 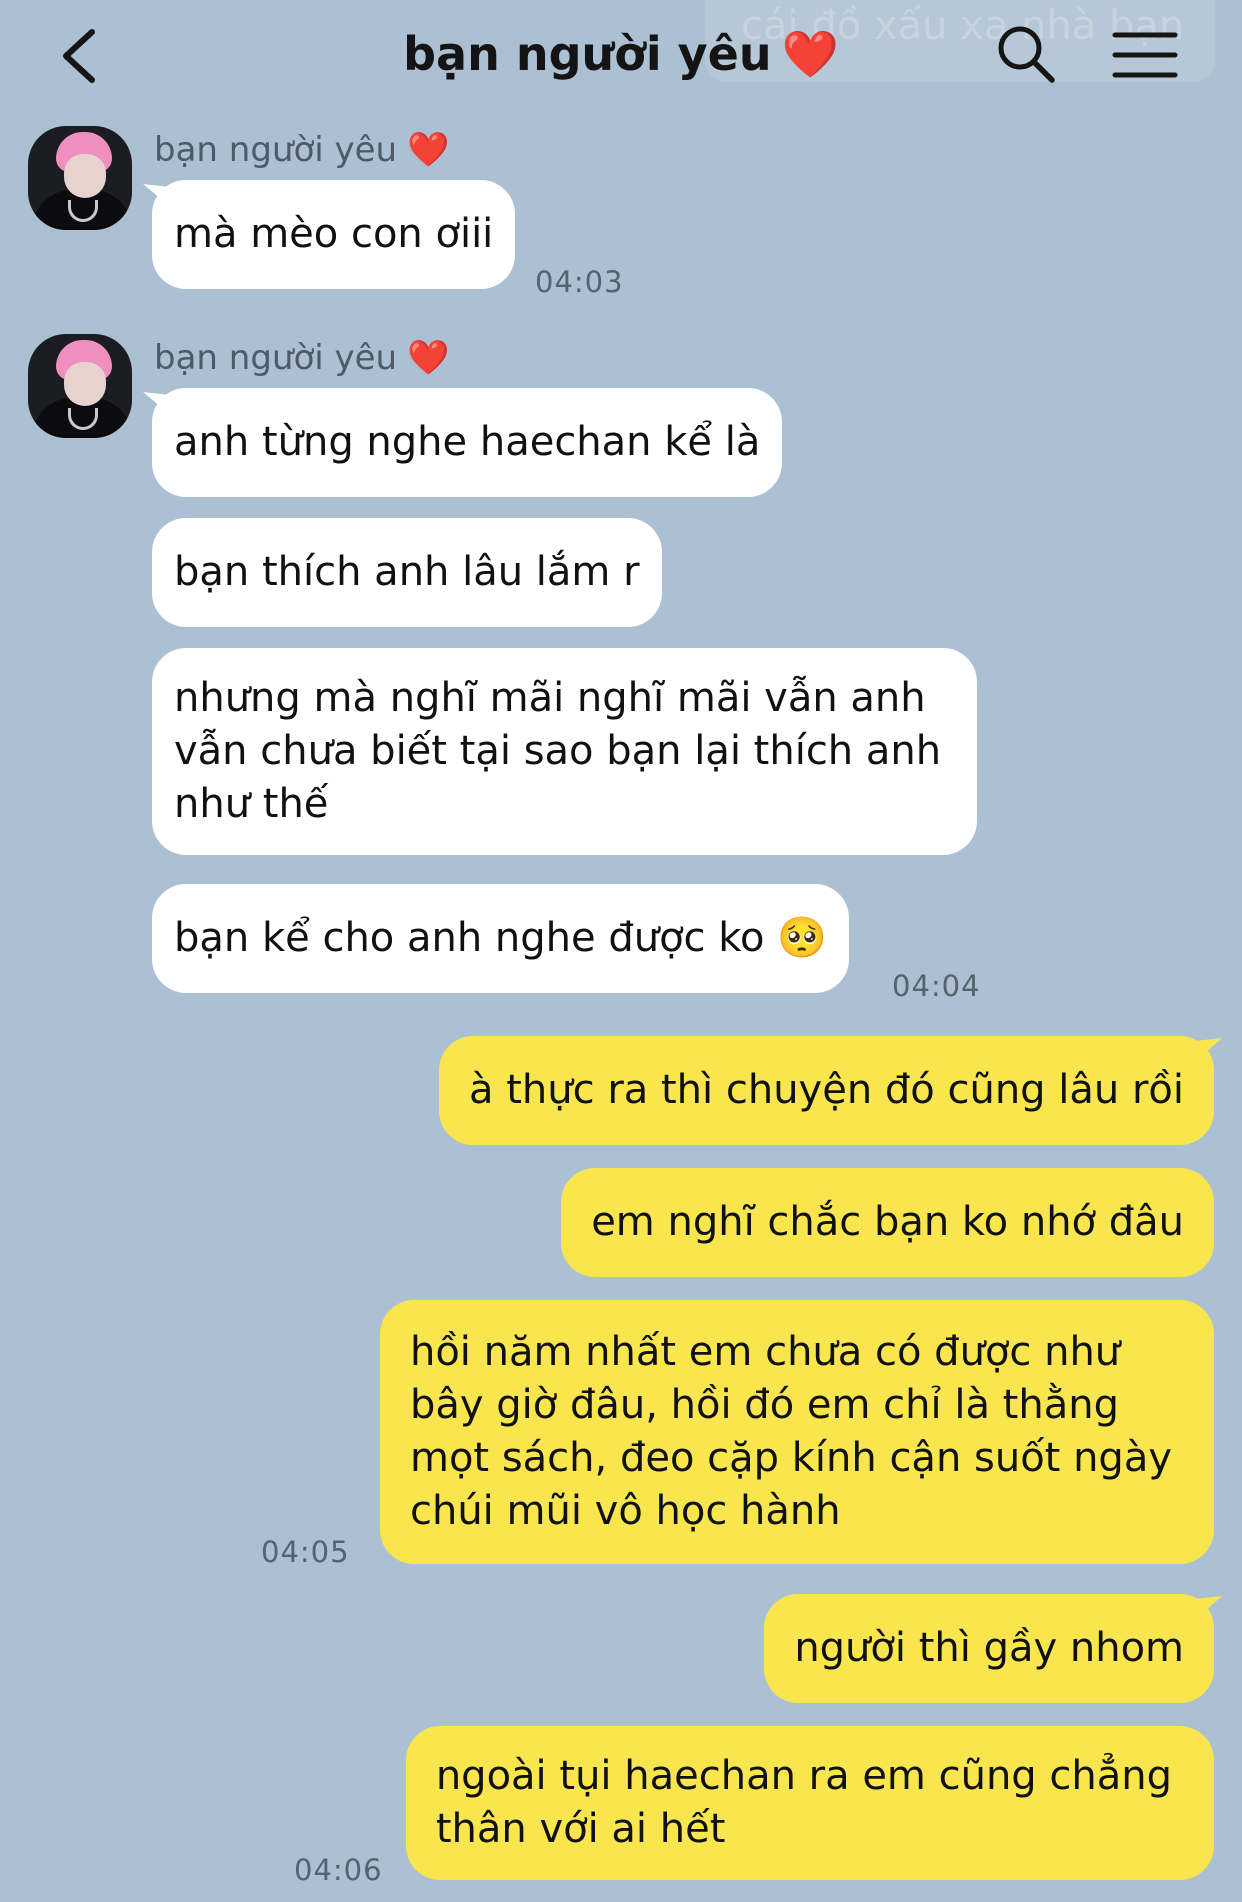 What do you see at coordinates (936, 986) in the screenshot?
I see `message-time: 04:04` at bounding box center [936, 986].